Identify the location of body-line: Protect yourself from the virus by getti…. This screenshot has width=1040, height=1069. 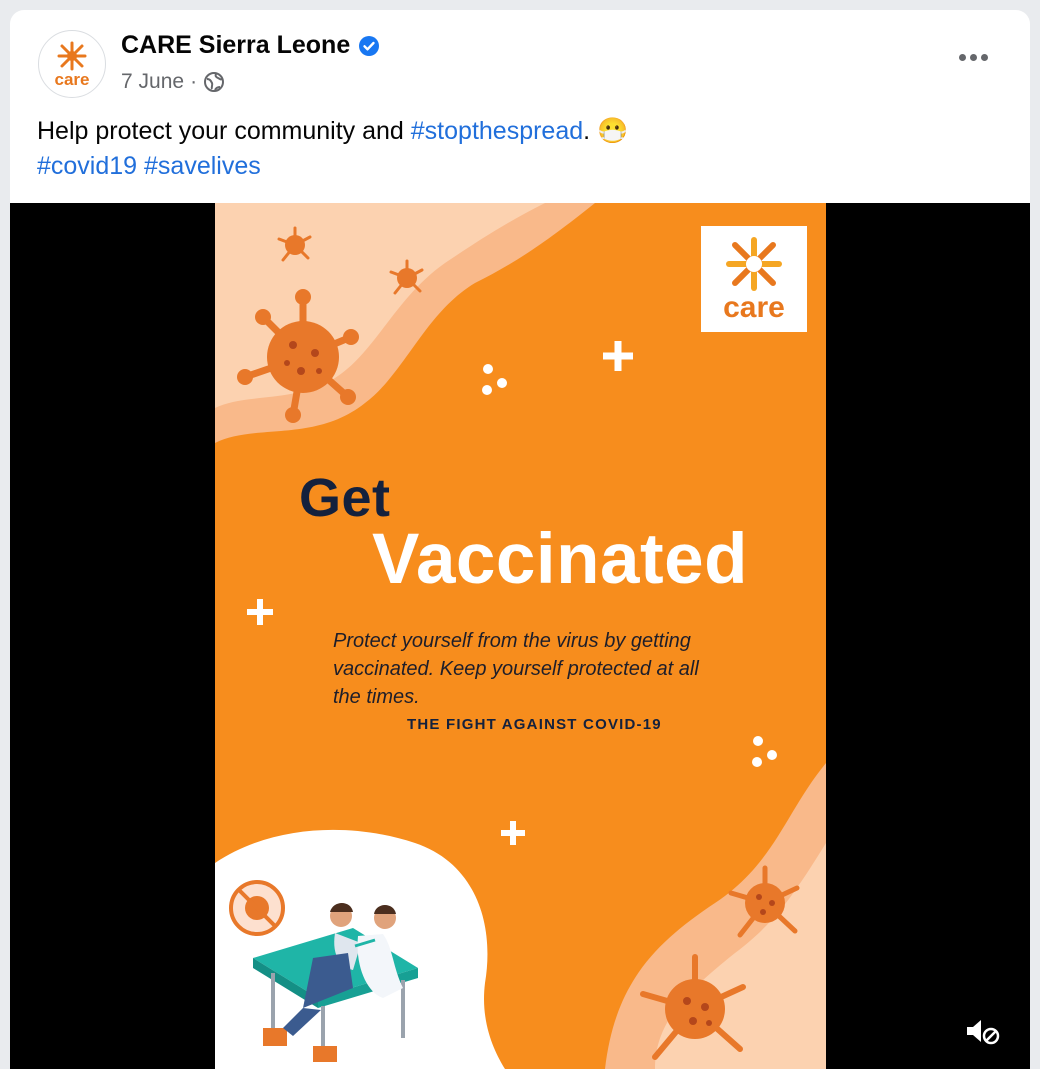
(512, 641).